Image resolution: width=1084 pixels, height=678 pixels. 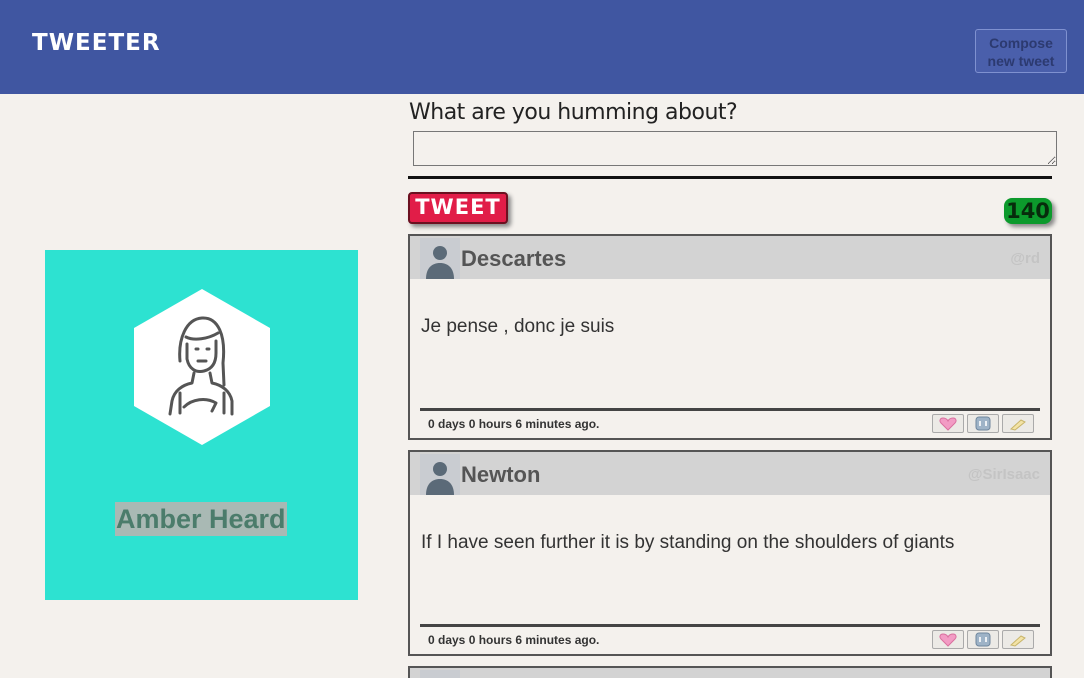 What do you see at coordinates (730, 257) in the screenshot?
I see `tweet-header: Descartes @rd` at bounding box center [730, 257].